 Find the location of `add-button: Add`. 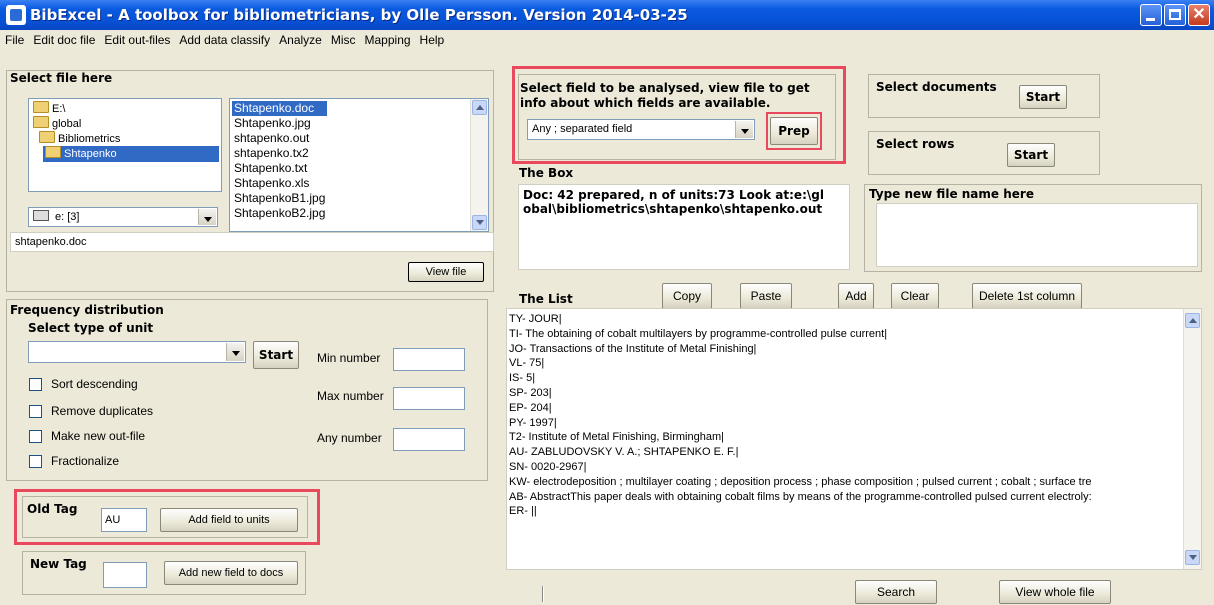

add-button: Add is located at coordinates (856, 296).